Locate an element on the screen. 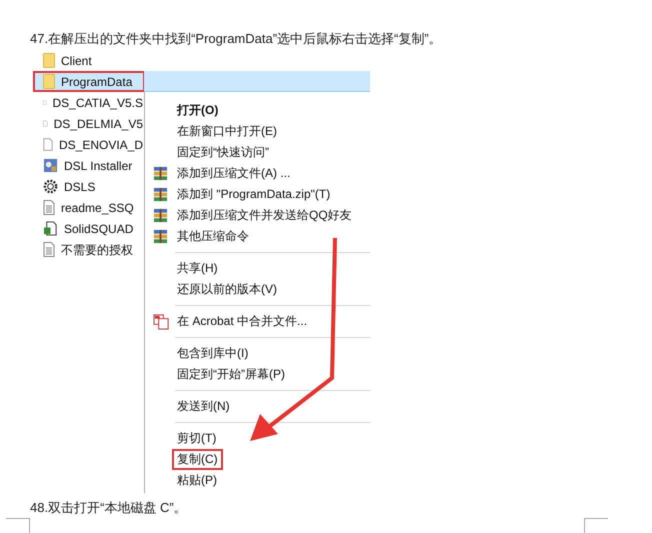  menu-item: 打开(O) is located at coordinates (198, 110).